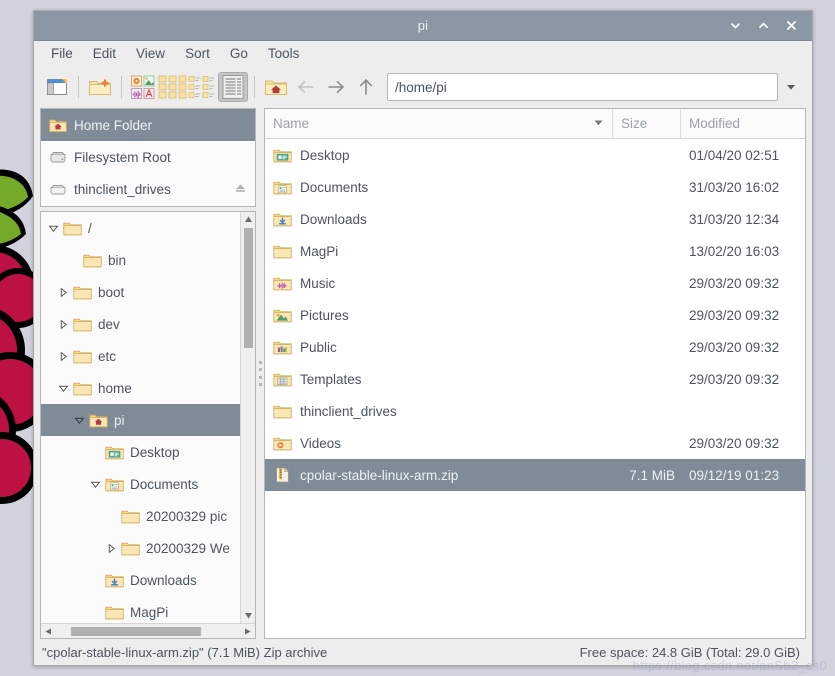 This screenshot has height=676, width=835. I want to click on up-button, so click(366, 87).